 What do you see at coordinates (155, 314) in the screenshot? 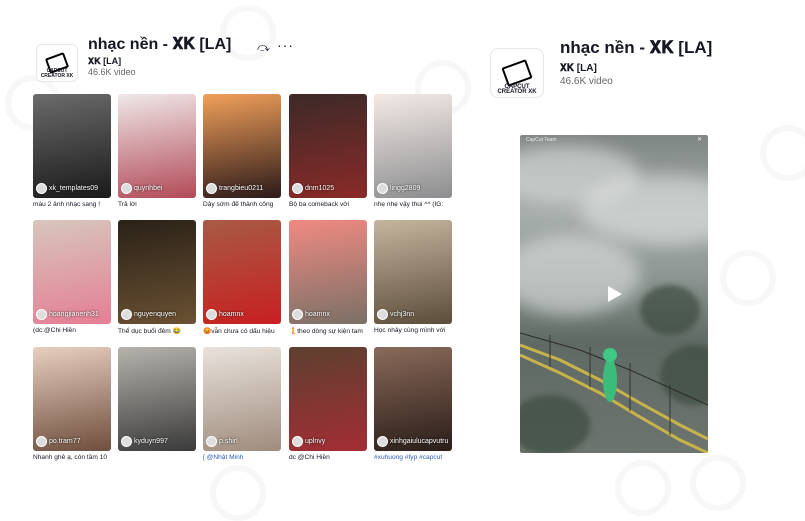
I see `username-text: nguyenquyen` at bounding box center [155, 314].